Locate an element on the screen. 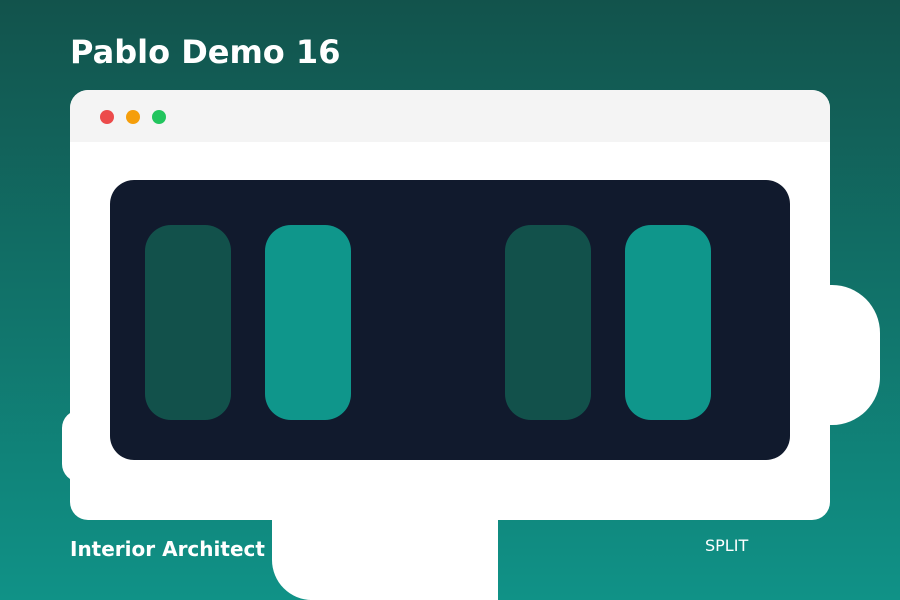 The image size is (900, 600). maximize-dot-icon is located at coordinates (159, 117).